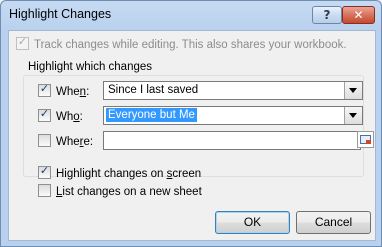  Describe the element at coordinates (60, 14) in the screenshot. I see `dialog-title: Highlight Changes` at that location.